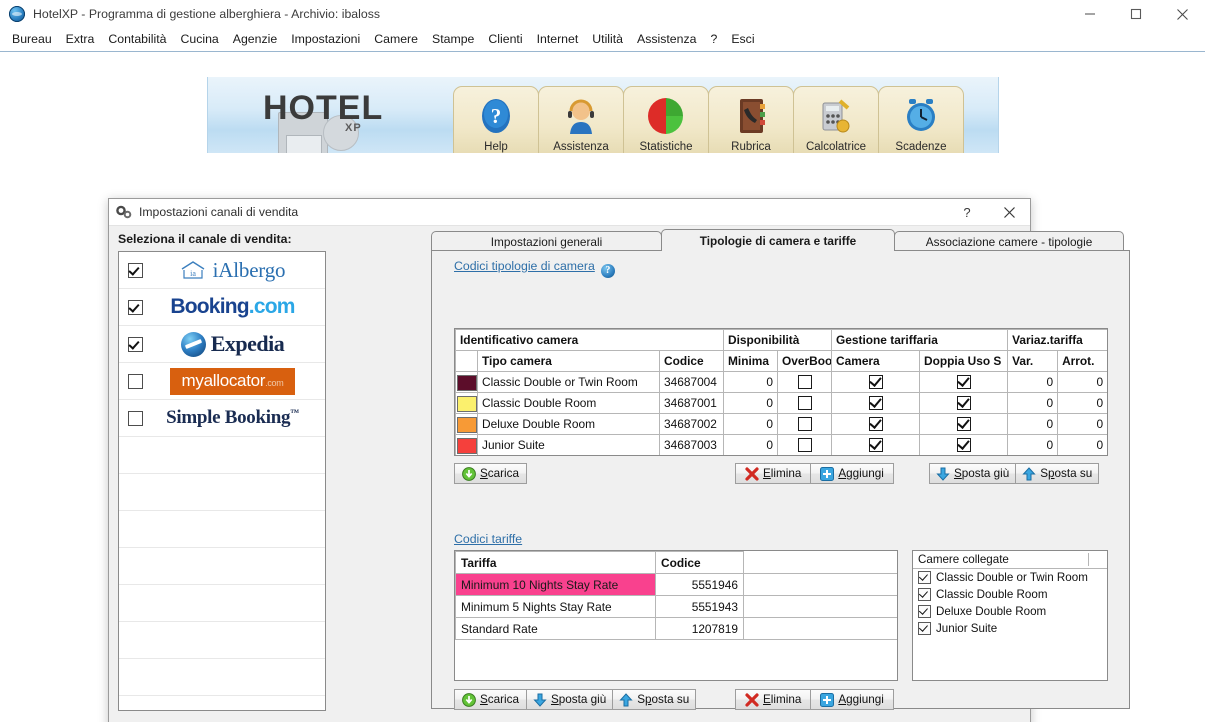 Image resolution: width=1205 pixels, height=722 pixels. Describe the element at coordinates (490, 699) in the screenshot. I see `scarica-button-rates: Scarica` at that location.